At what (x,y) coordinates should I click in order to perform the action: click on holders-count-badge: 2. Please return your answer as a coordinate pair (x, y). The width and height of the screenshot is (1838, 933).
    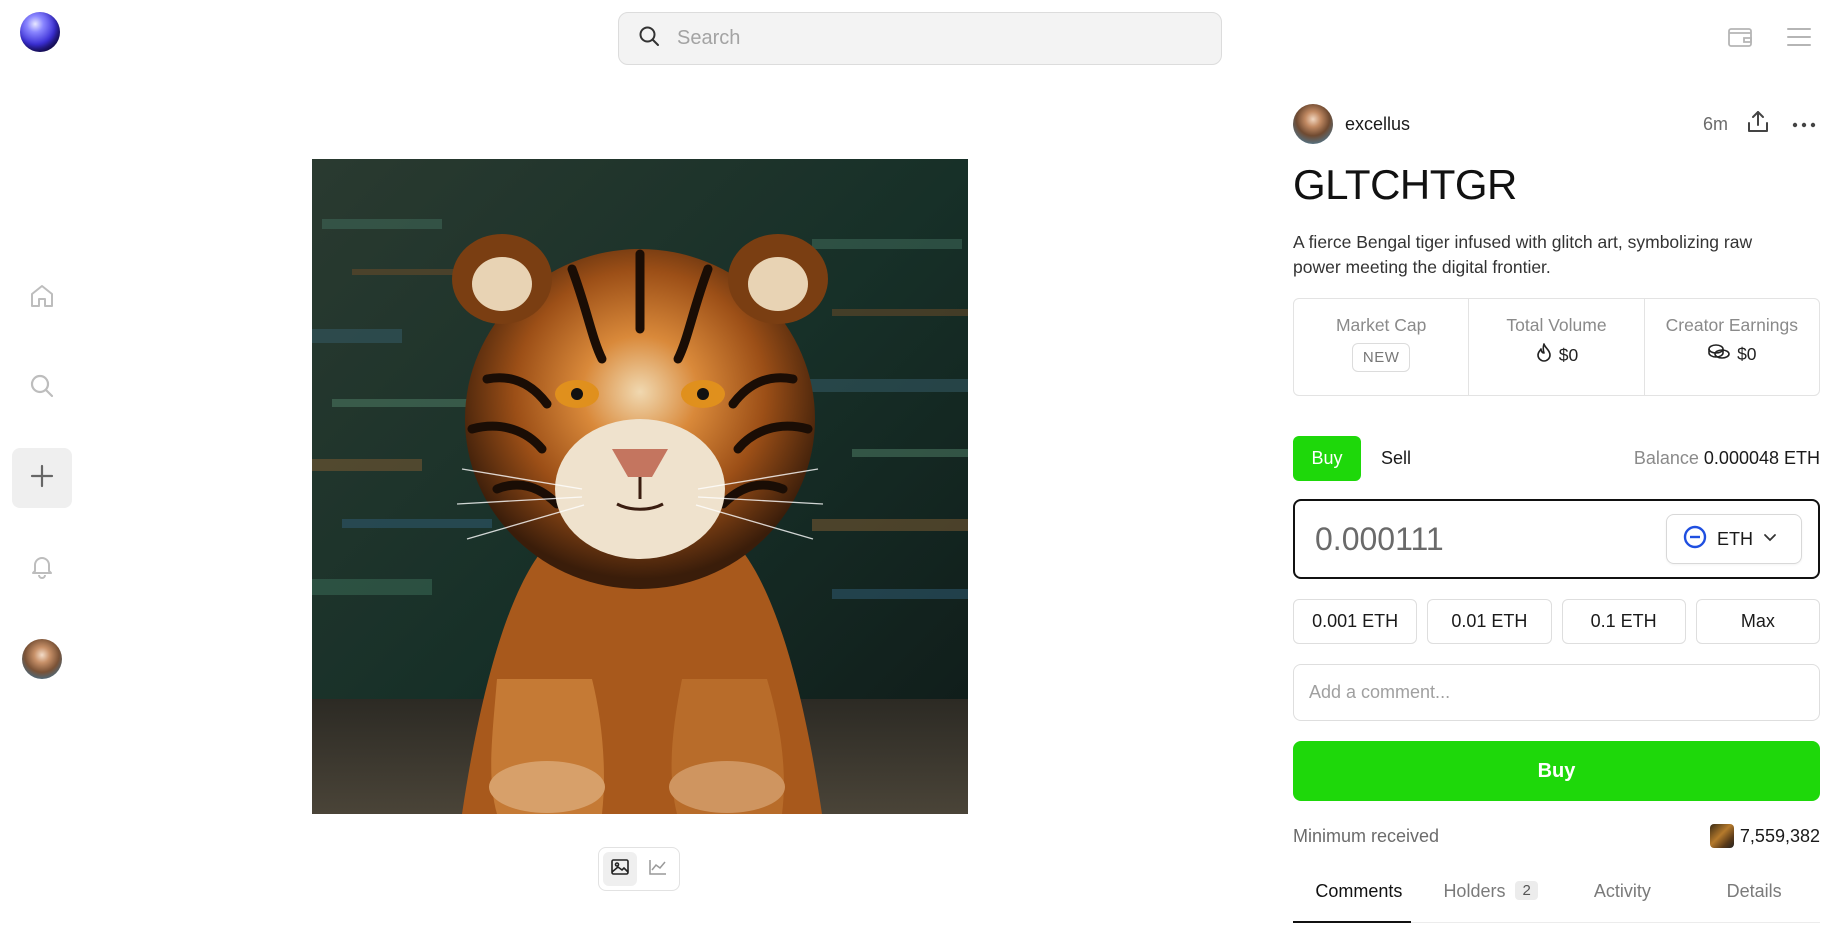
    Looking at the image, I should click on (1526, 891).